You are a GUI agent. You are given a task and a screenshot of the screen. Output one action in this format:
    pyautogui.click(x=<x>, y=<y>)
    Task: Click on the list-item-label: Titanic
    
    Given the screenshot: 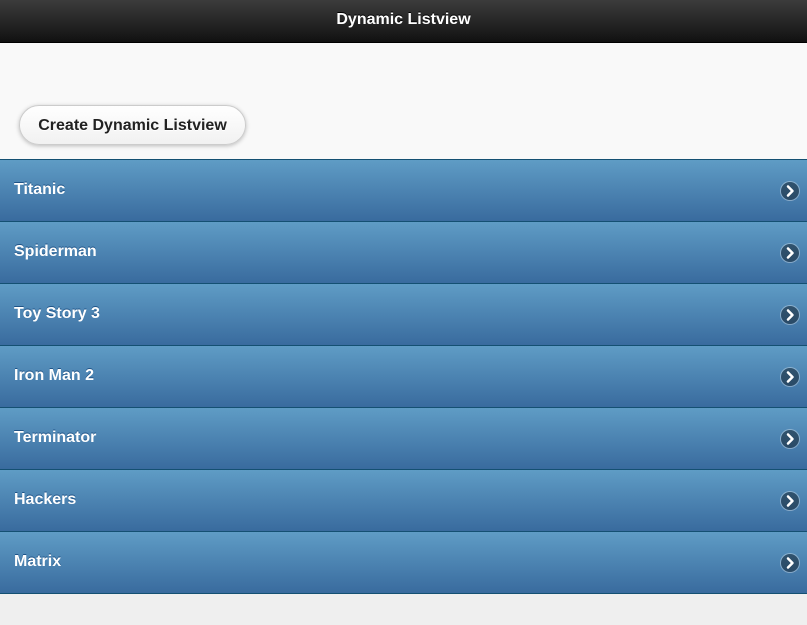 What is the action you would take?
    pyautogui.click(x=40, y=189)
    